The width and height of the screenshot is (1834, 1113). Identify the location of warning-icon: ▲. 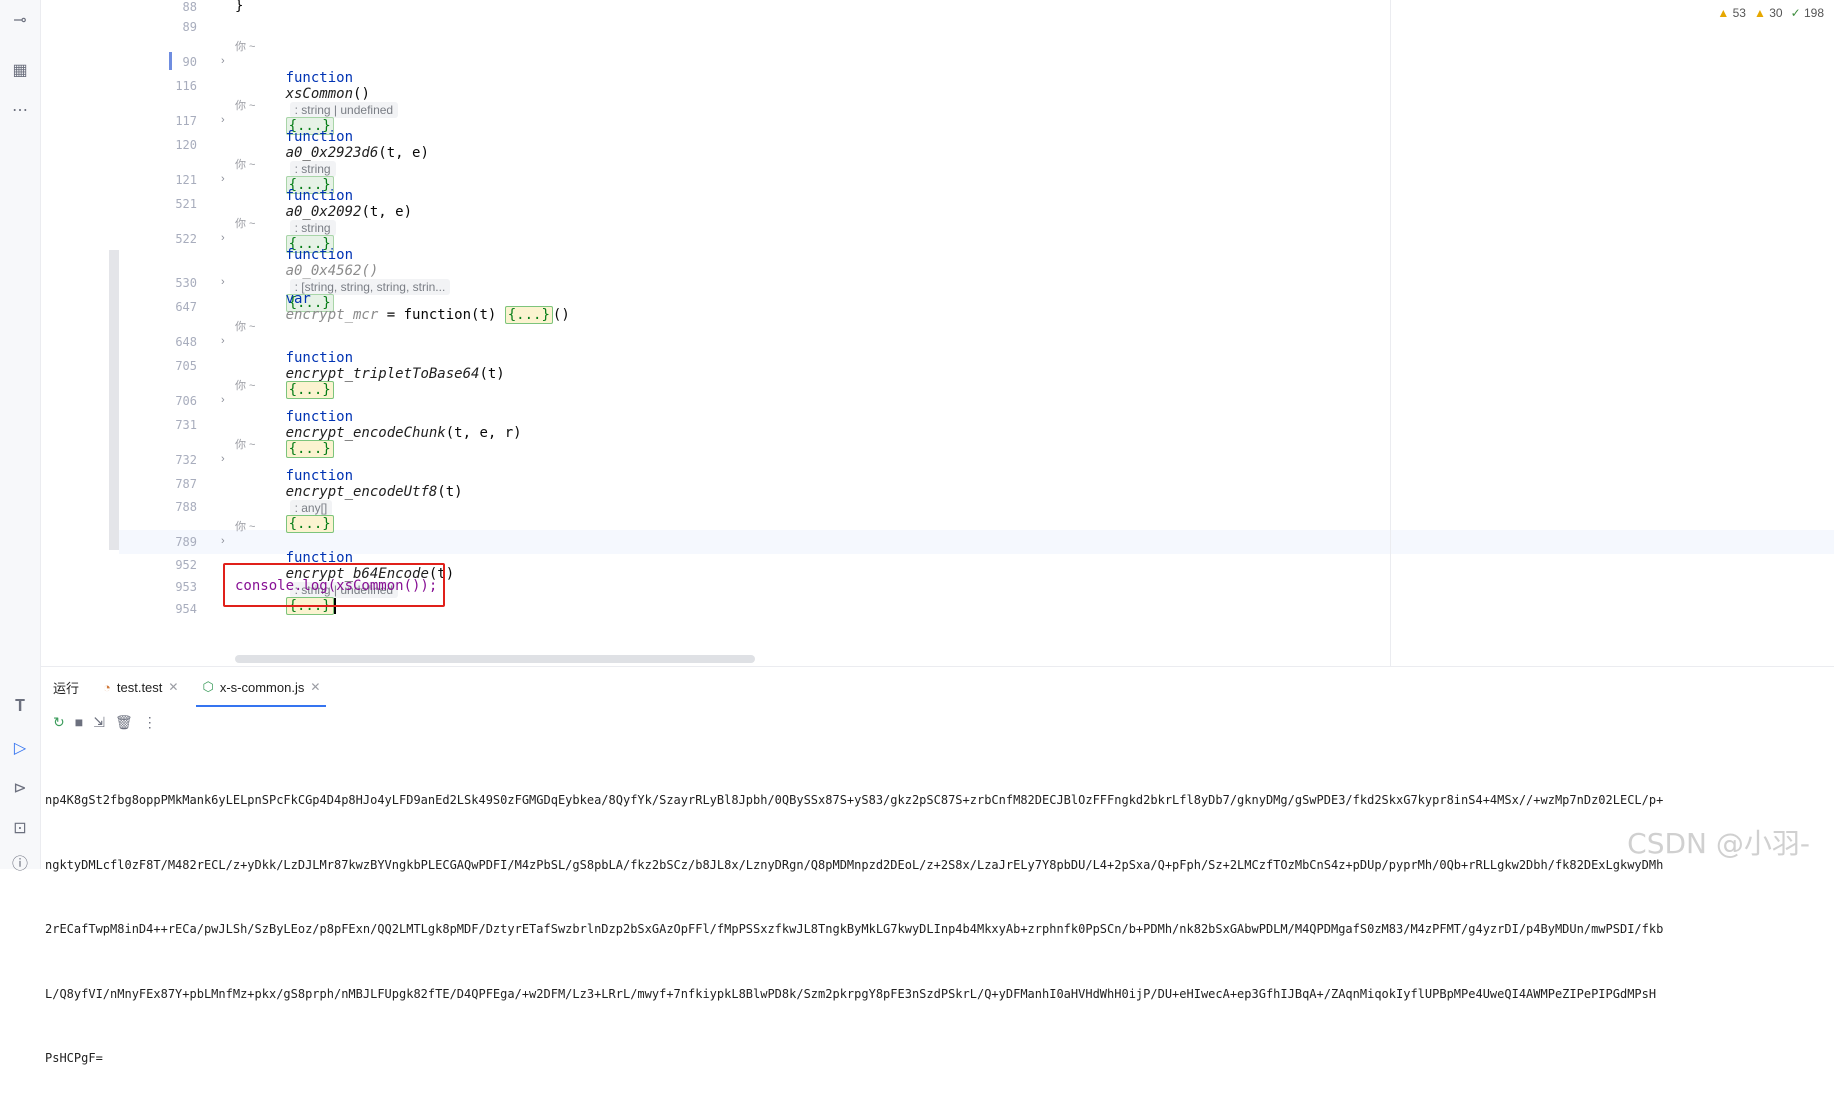
(1723, 13).